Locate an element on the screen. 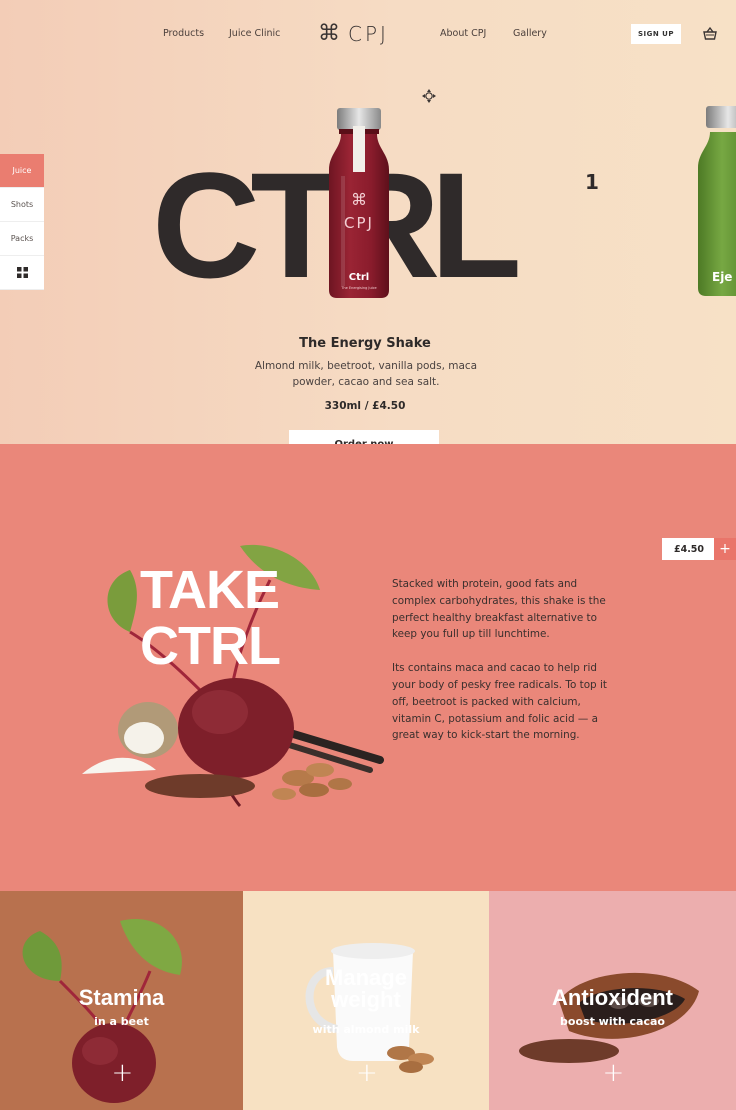  add-to-basket-button: + is located at coordinates (725, 549).